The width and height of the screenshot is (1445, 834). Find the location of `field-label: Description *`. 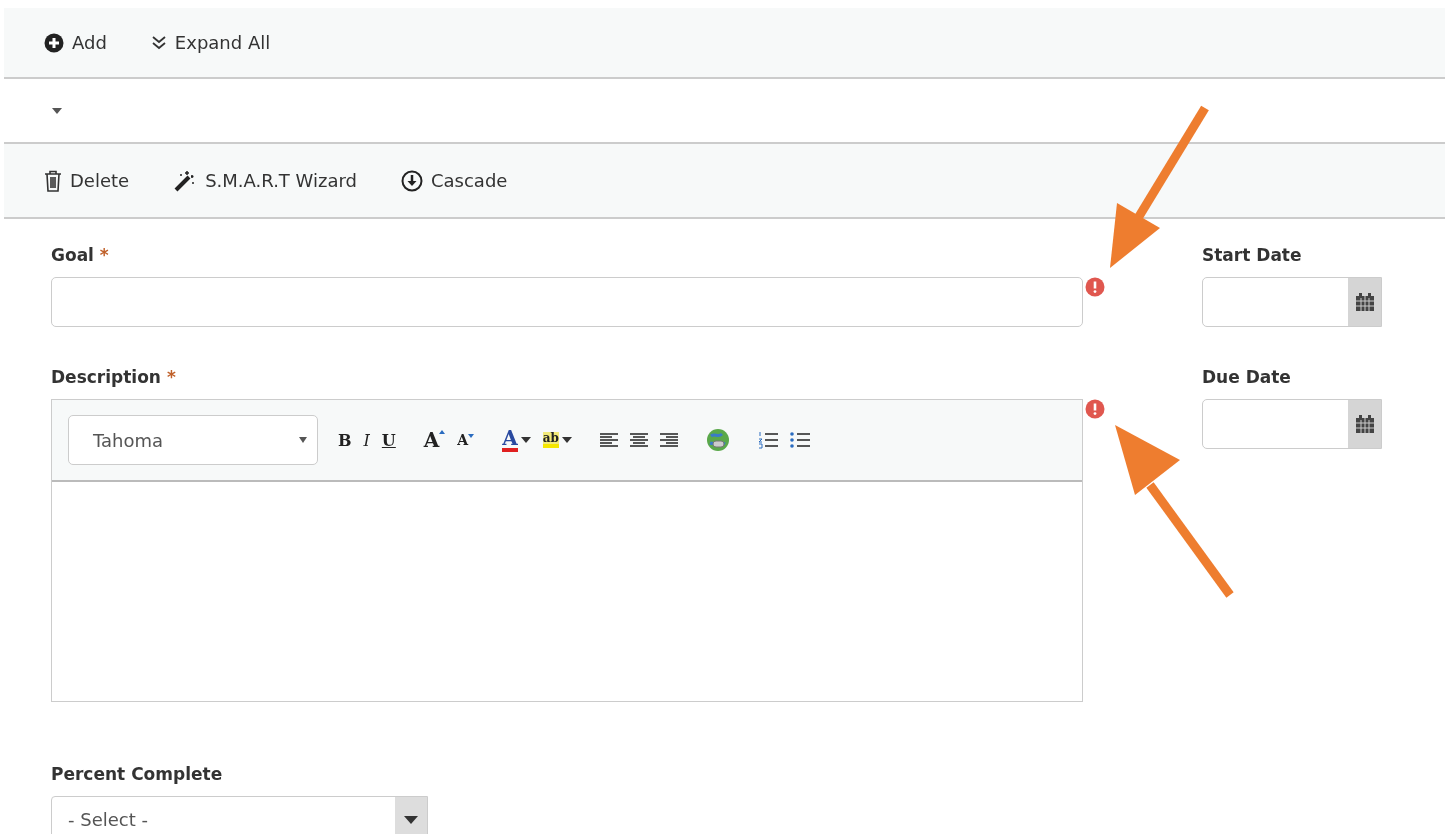

field-label: Description * is located at coordinates (114, 378).